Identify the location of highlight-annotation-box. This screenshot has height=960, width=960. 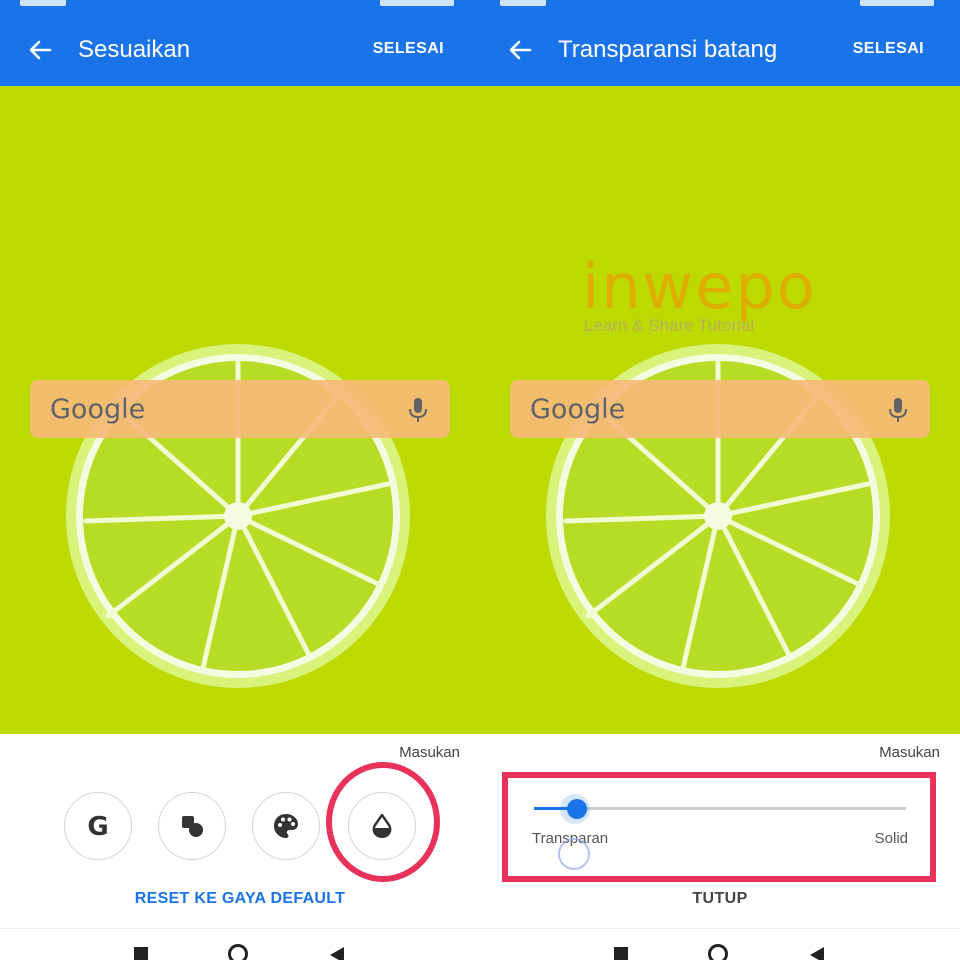
(719, 827).